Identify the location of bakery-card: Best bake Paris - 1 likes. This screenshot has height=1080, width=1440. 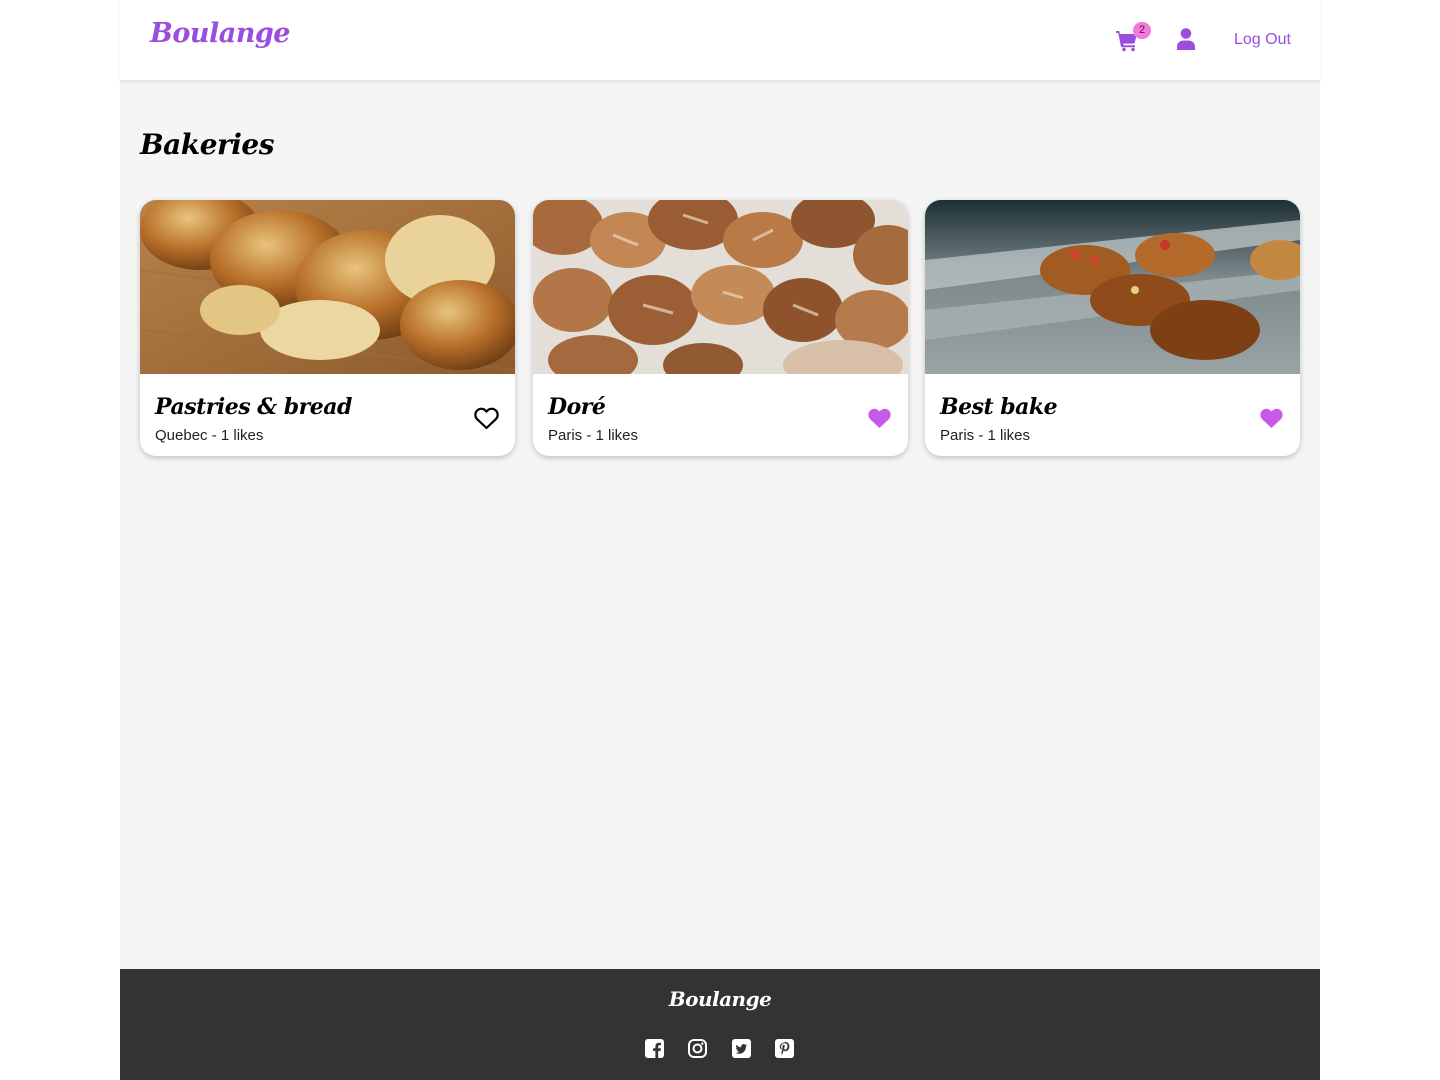
(1112, 328).